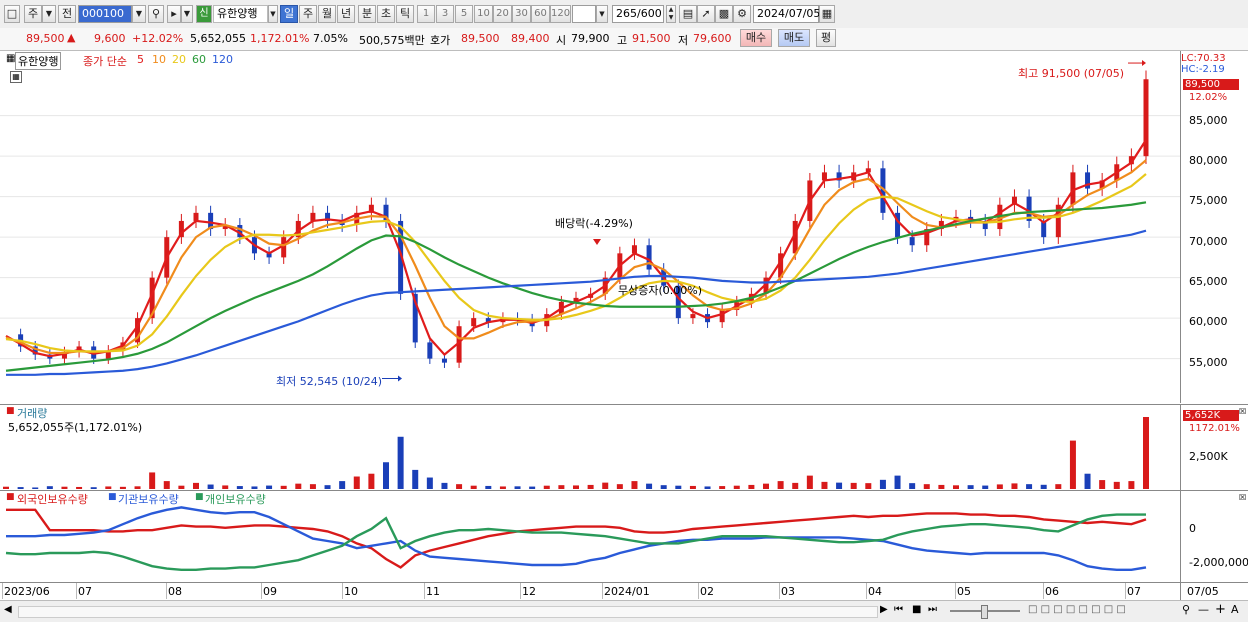 This screenshot has height=622, width=1248. What do you see at coordinates (327, 14) in the screenshot?
I see `tab-month: 월` at bounding box center [327, 14].